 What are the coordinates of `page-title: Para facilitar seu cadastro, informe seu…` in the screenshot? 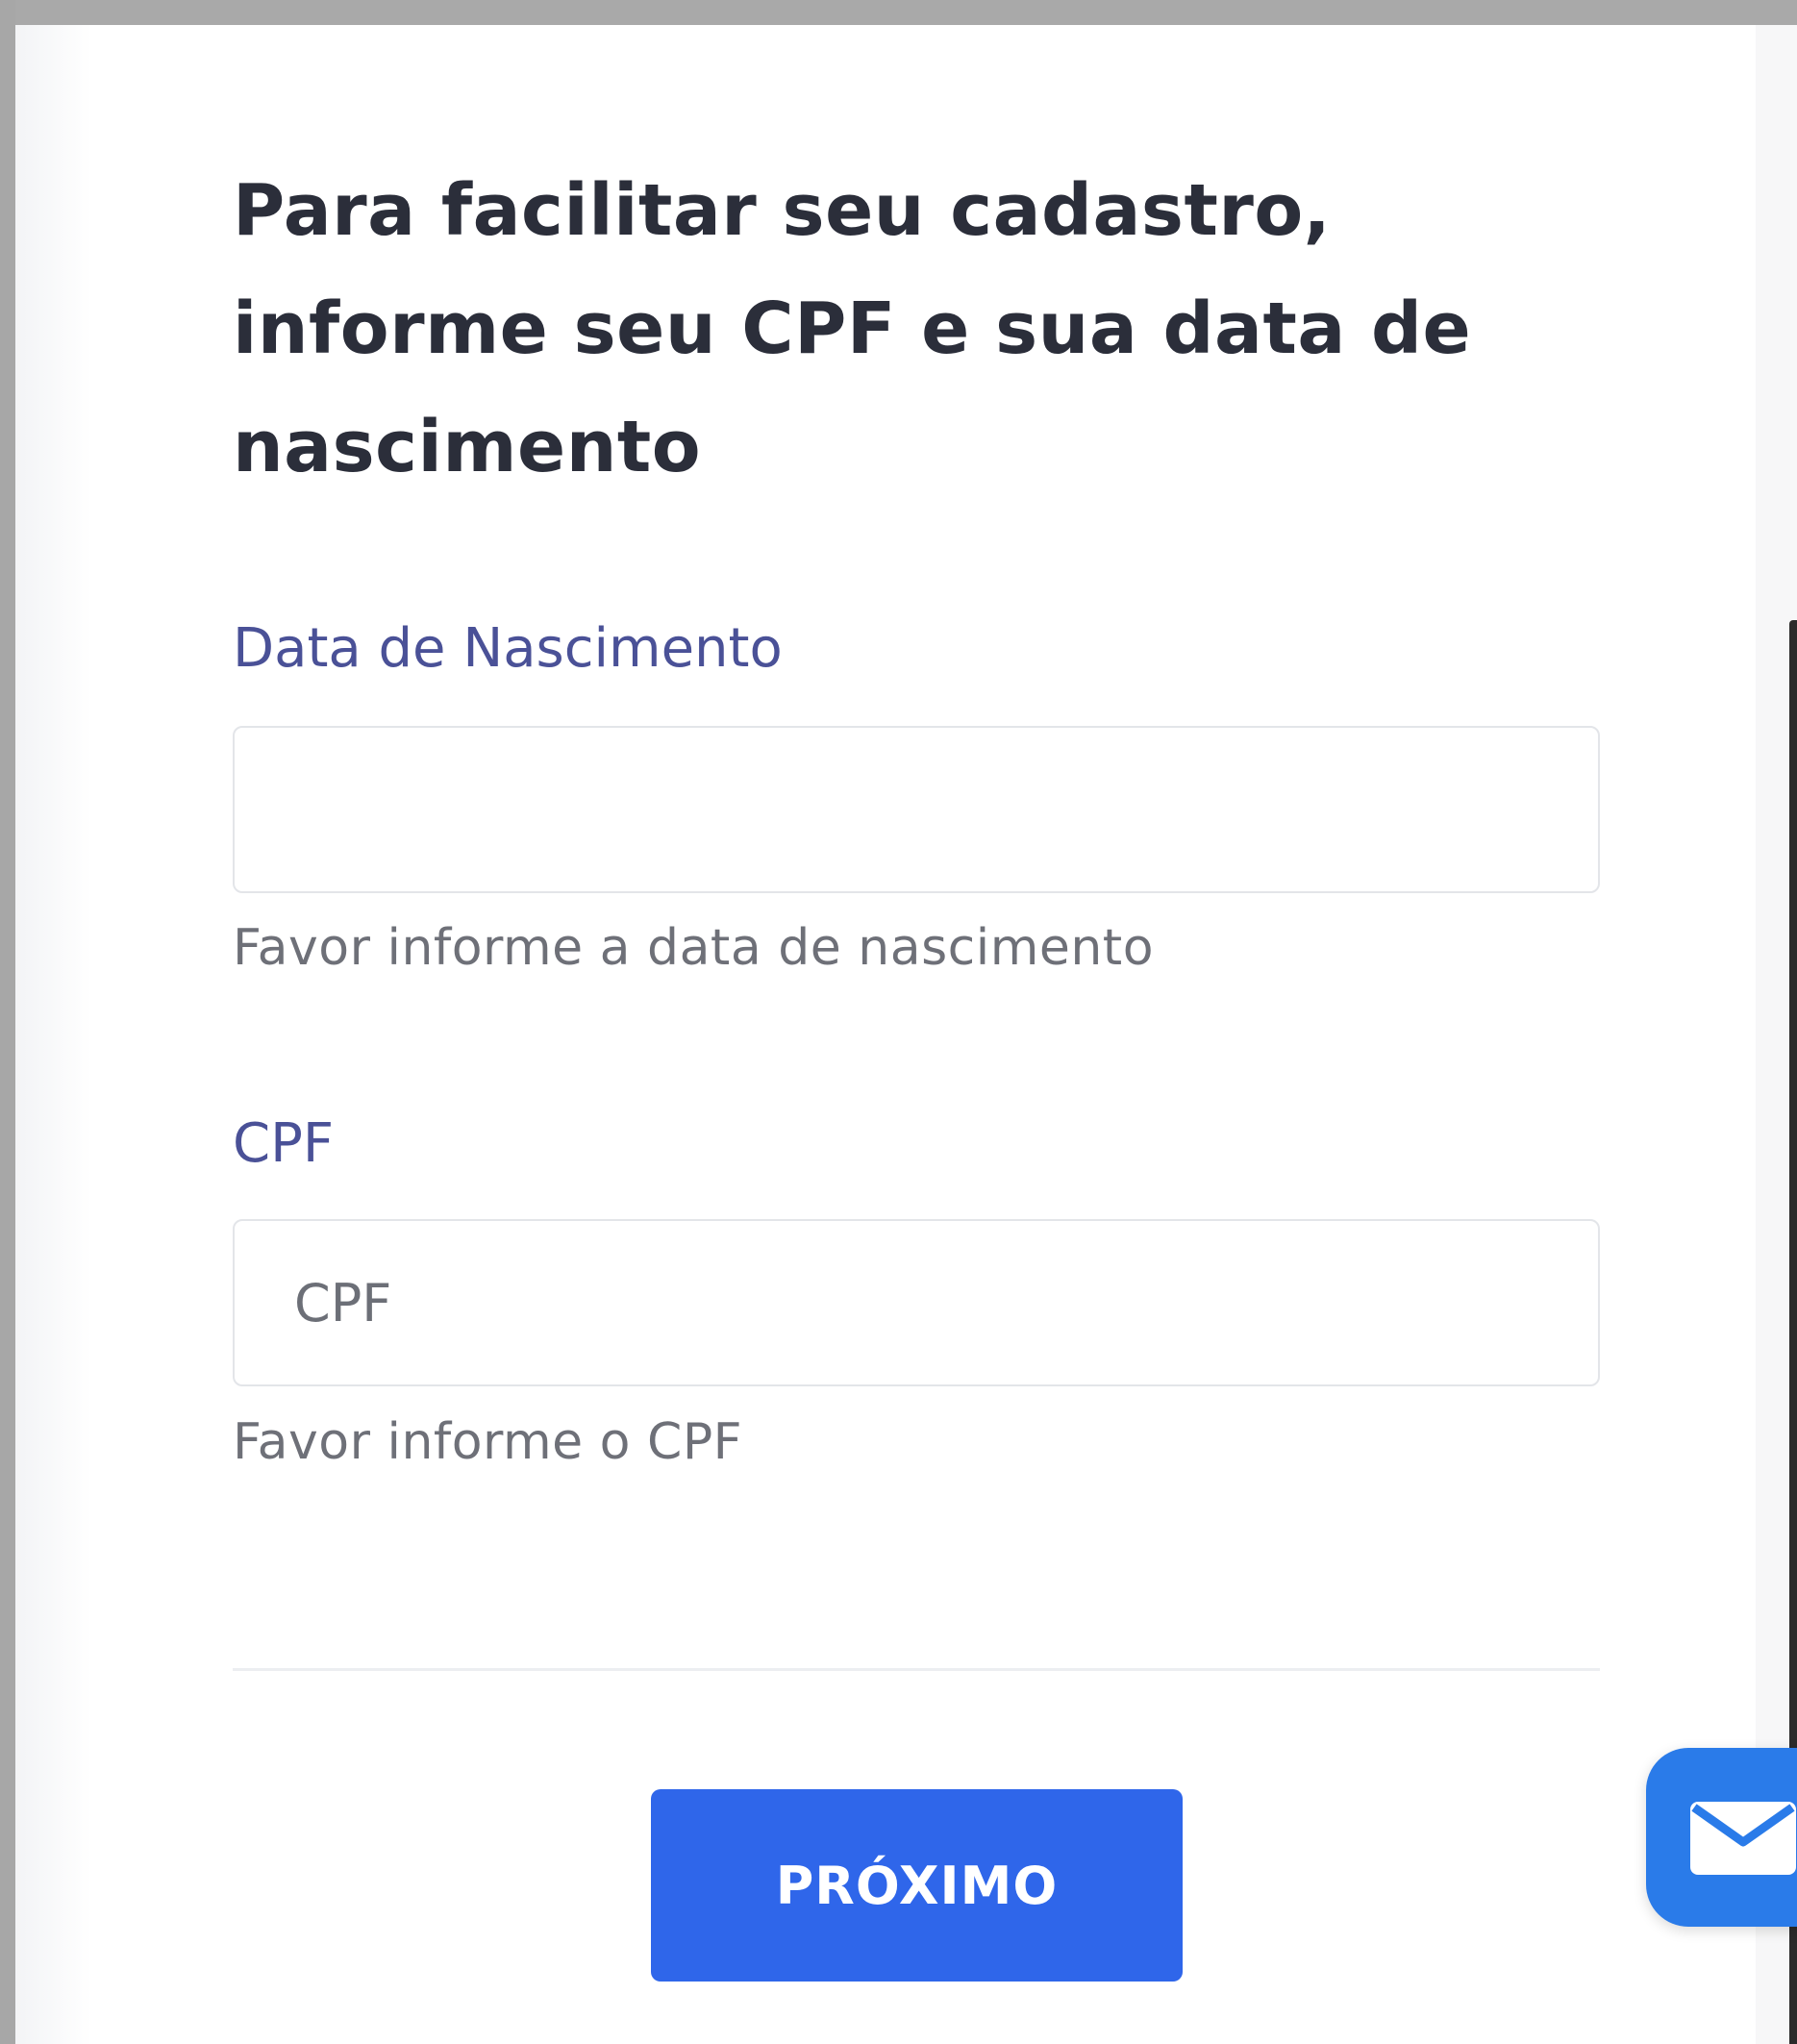 It's located at (852, 328).